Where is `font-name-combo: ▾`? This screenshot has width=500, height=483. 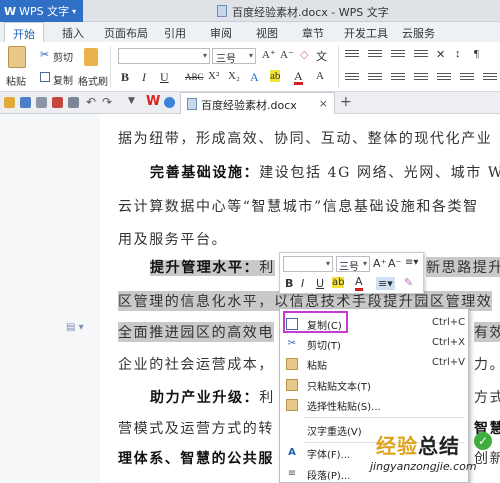
font-name-combo: ▾ is located at coordinates (164, 56).